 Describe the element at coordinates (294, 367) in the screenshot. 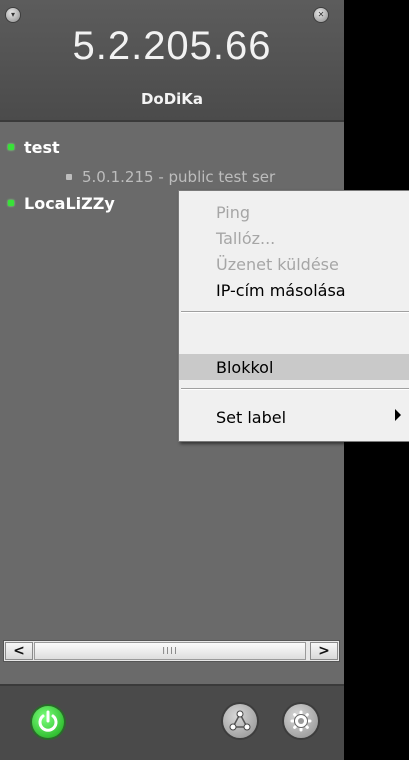

I see `menu-item-block: Blokkol` at that location.